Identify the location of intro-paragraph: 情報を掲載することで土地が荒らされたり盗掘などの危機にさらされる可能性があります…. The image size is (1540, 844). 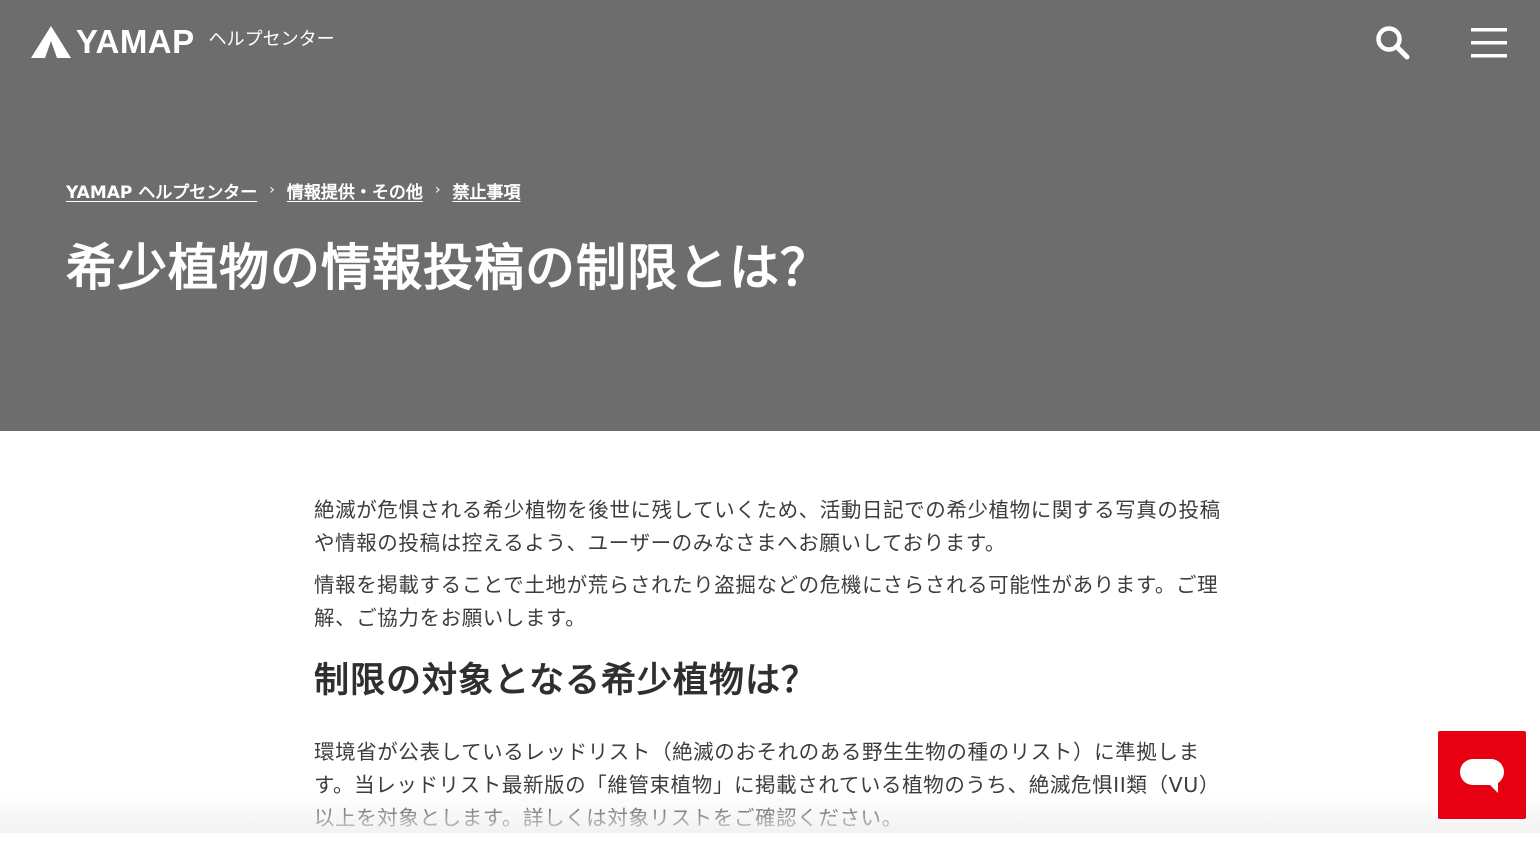
(766, 601).